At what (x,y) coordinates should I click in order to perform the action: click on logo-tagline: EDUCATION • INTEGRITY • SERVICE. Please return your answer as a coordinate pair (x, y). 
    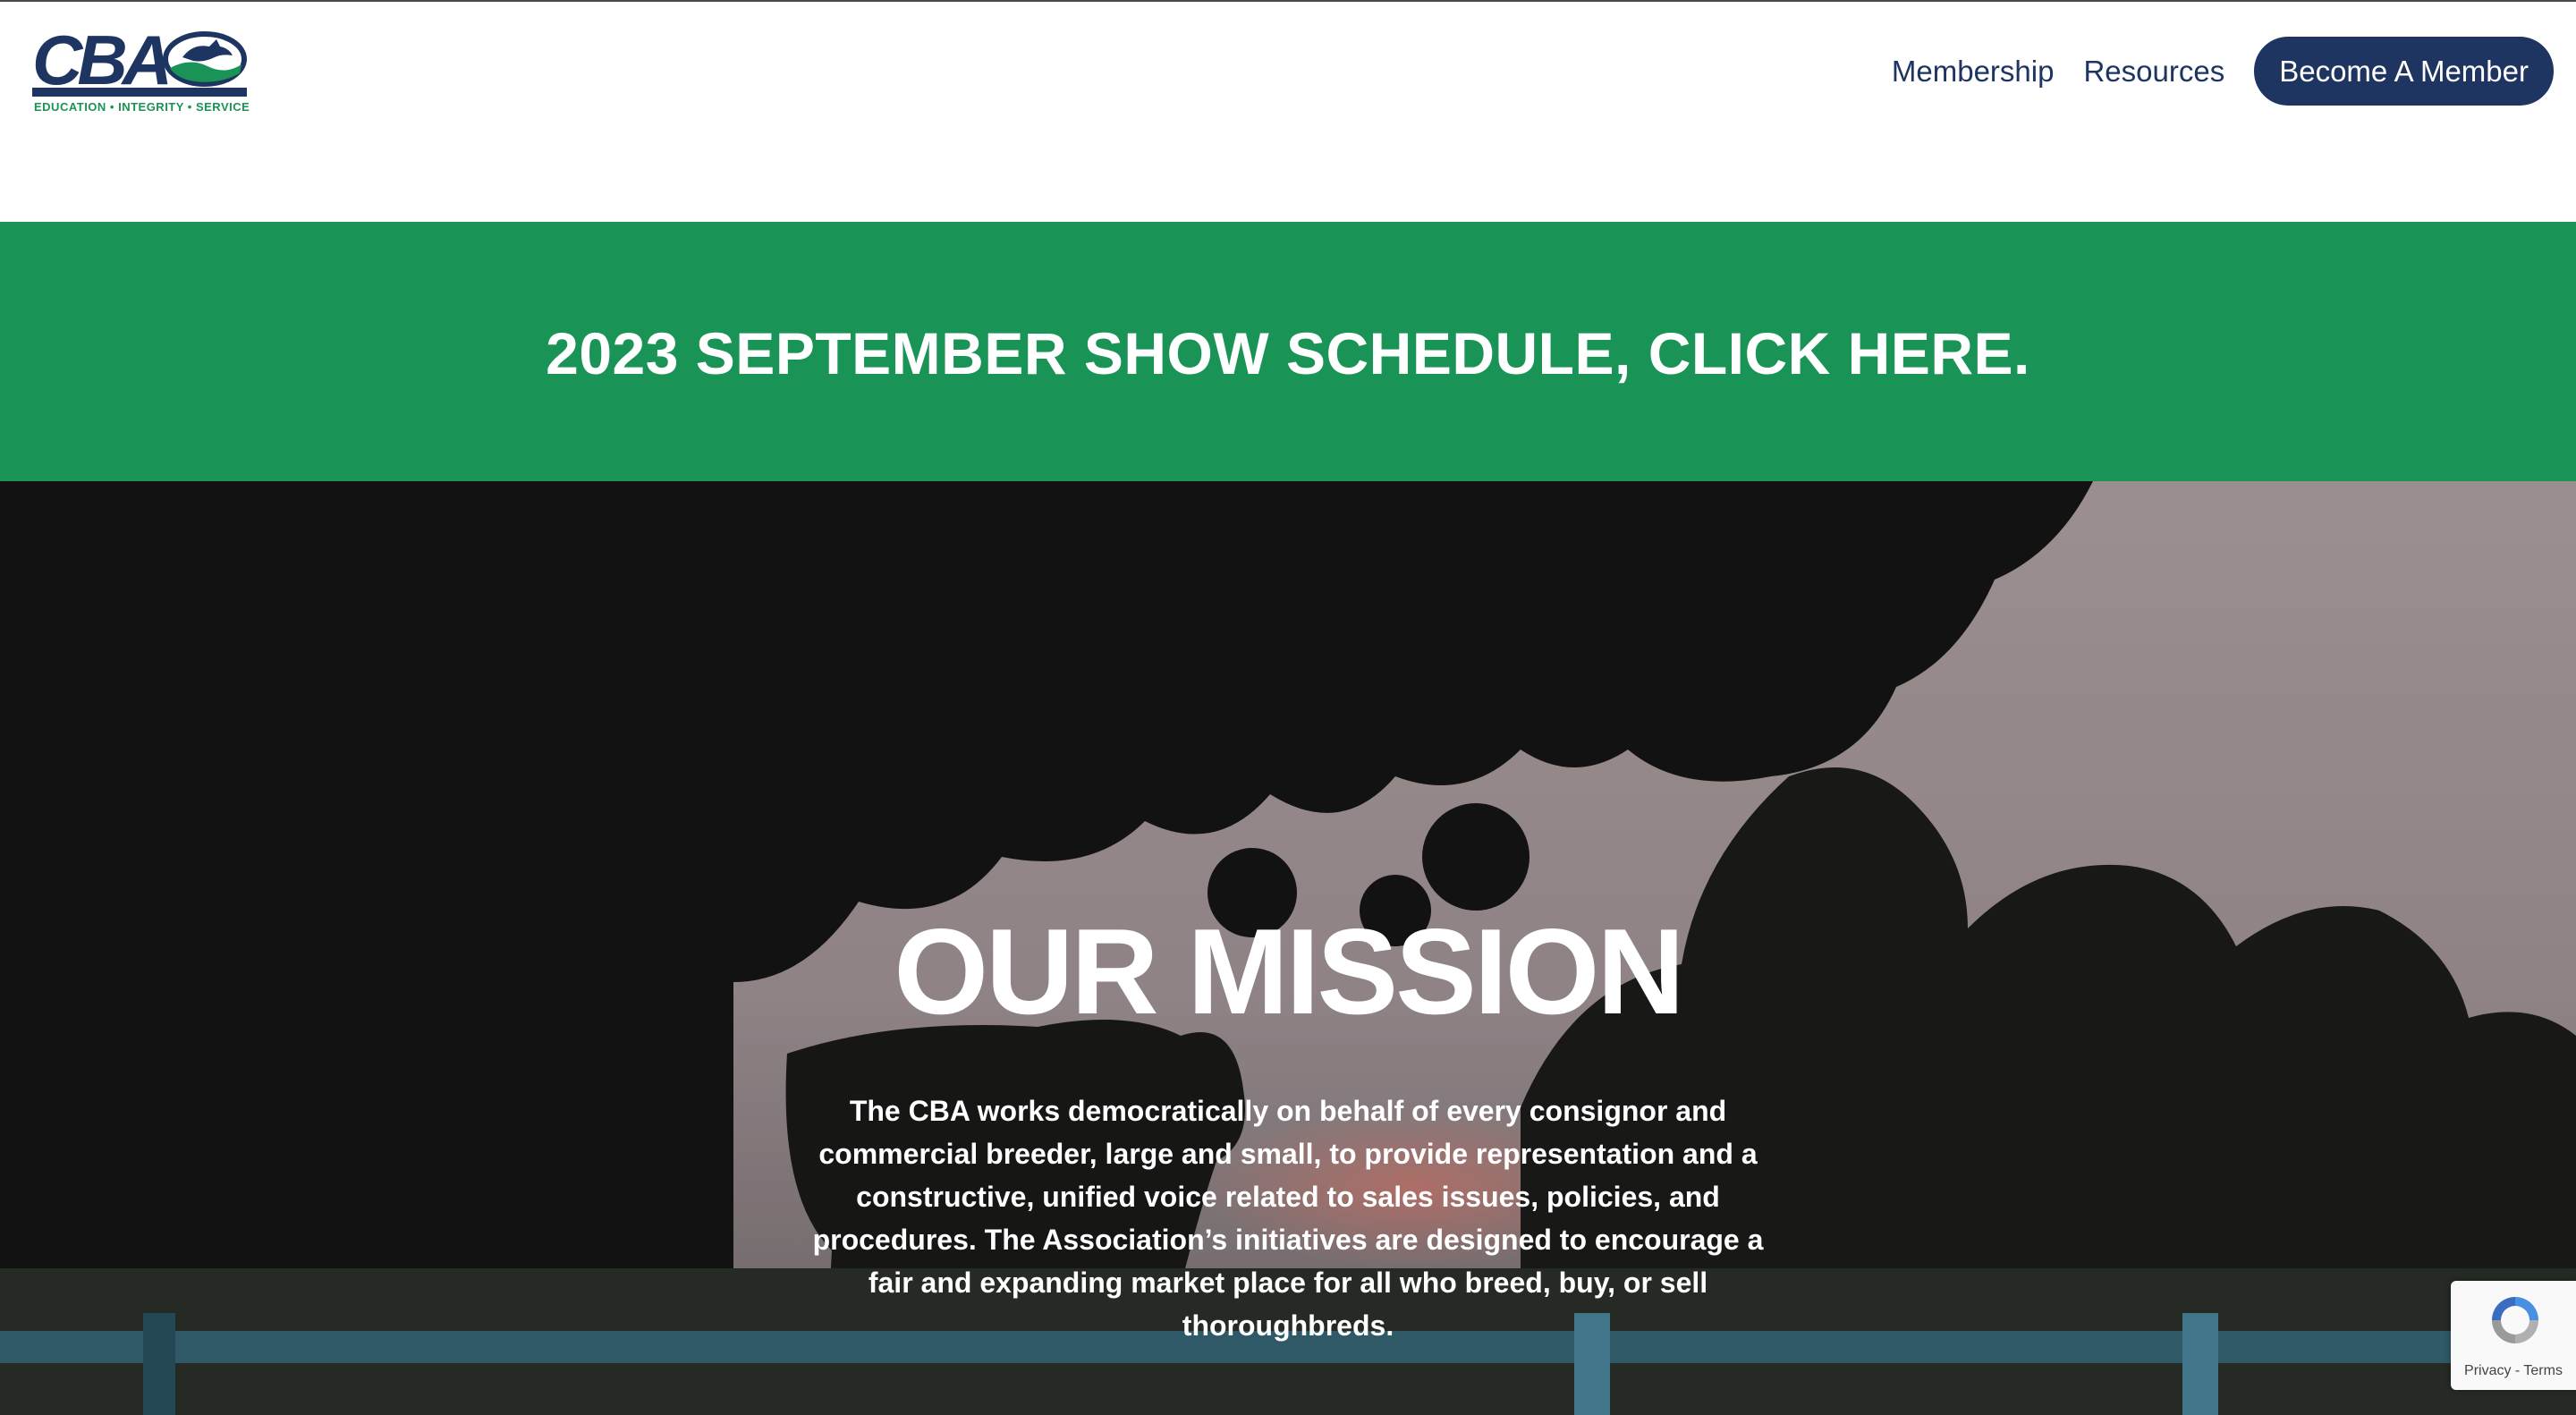
    Looking at the image, I should click on (142, 107).